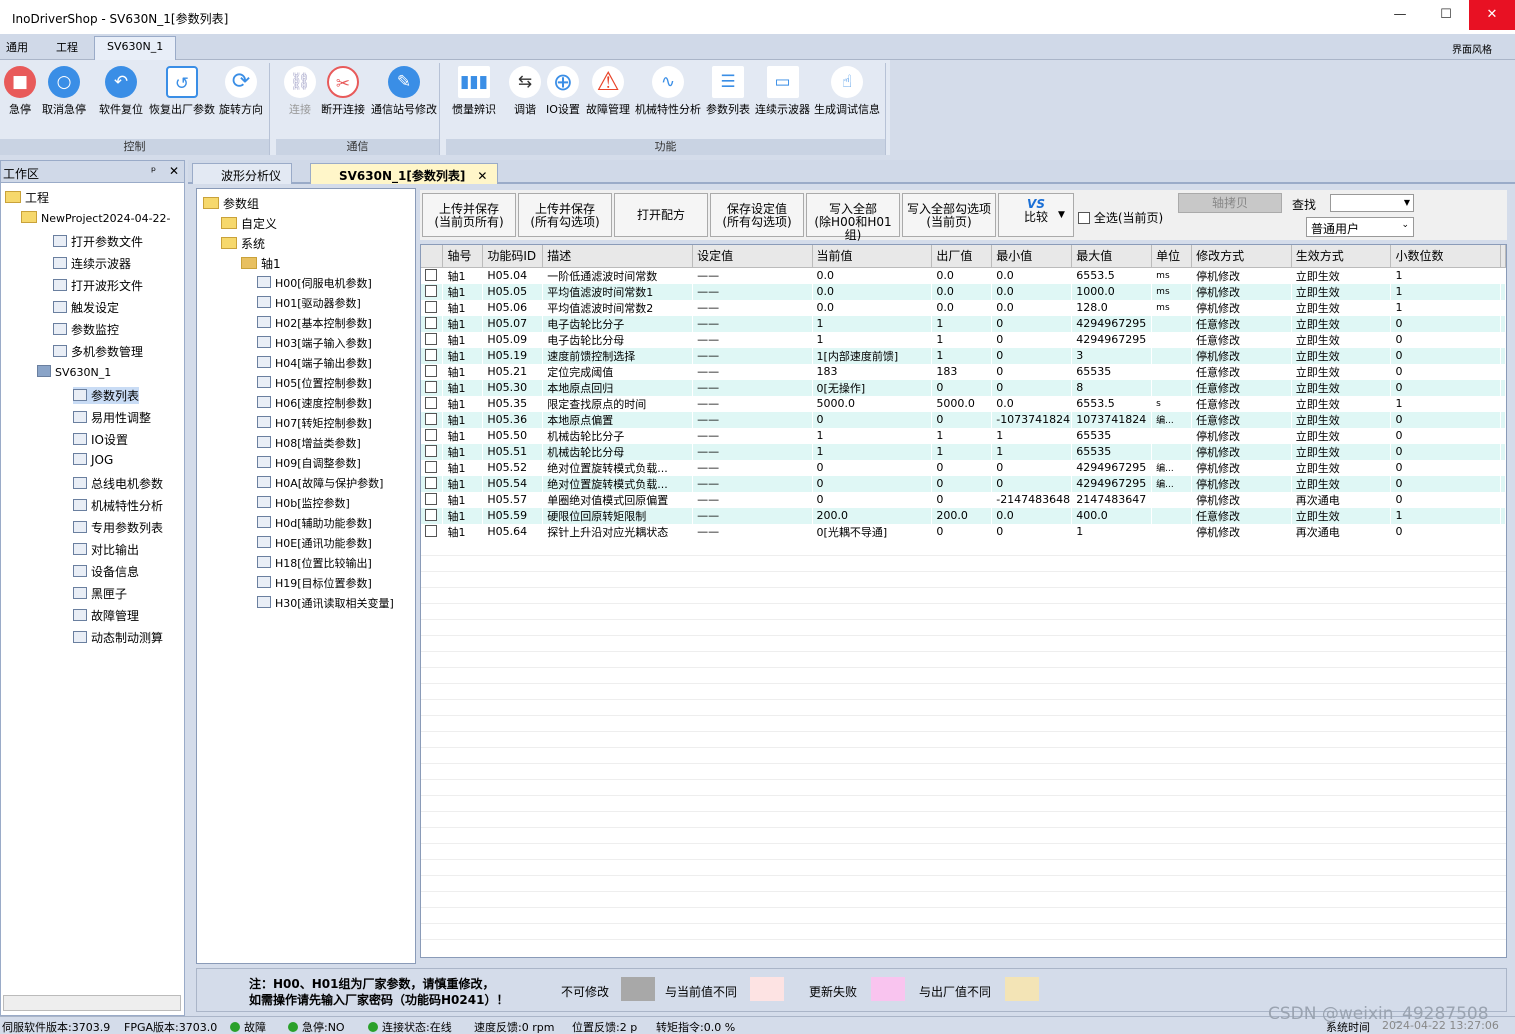 Image resolution: width=1515 pixels, height=1034 pixels. What do you see at coordinates (314, 283) in the screenshot?
I see `param-group-item: H00[伺服电机参数]` at bounding box center [314, 283].